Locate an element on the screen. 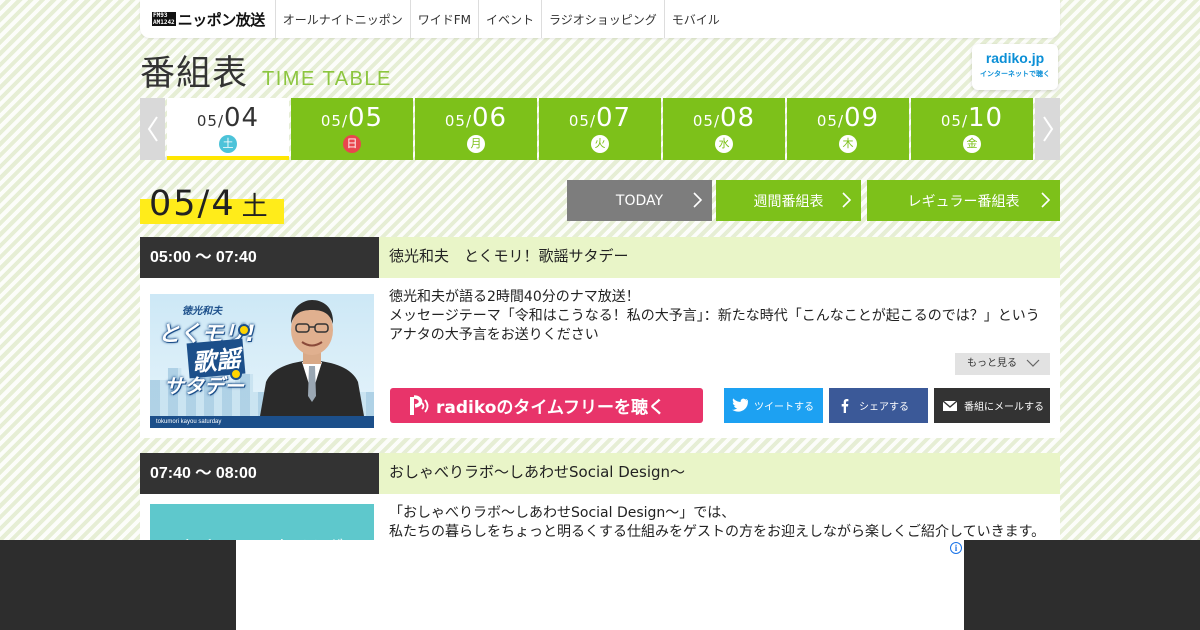  current-date-heading: 05/4 土 is located at coordinates (212, 204).